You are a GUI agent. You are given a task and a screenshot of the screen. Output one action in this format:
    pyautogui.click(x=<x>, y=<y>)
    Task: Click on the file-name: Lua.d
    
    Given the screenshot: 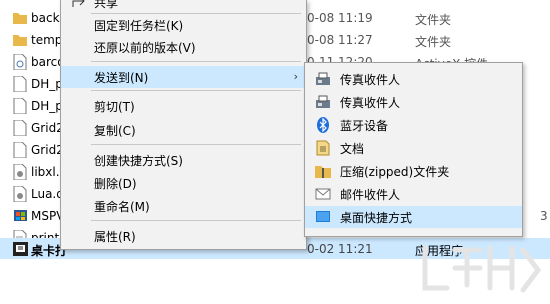 What is the action you would take?
    pyautogui.click(x=47, y=194)
    